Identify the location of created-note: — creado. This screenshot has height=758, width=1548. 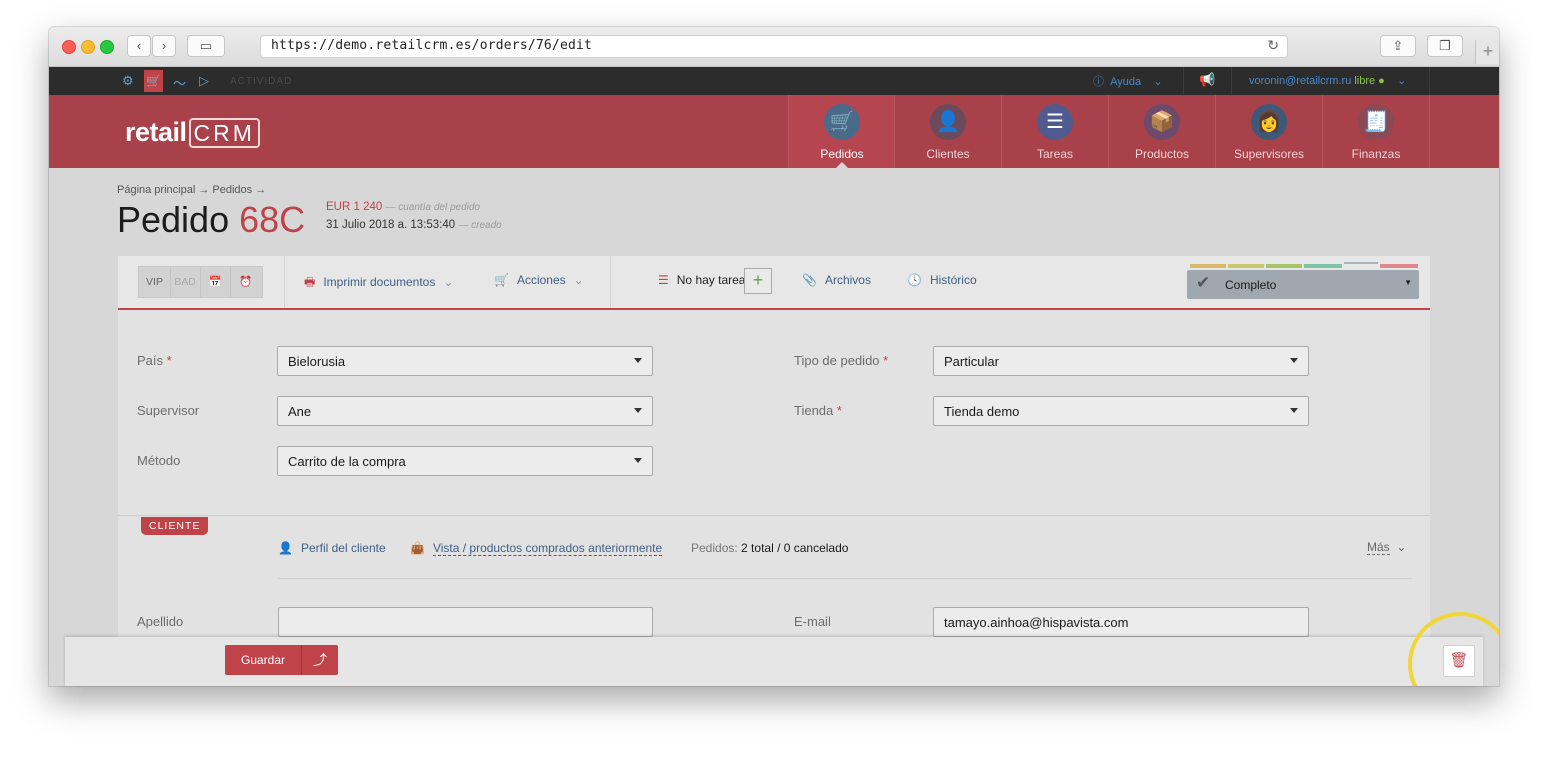
(480, 225).